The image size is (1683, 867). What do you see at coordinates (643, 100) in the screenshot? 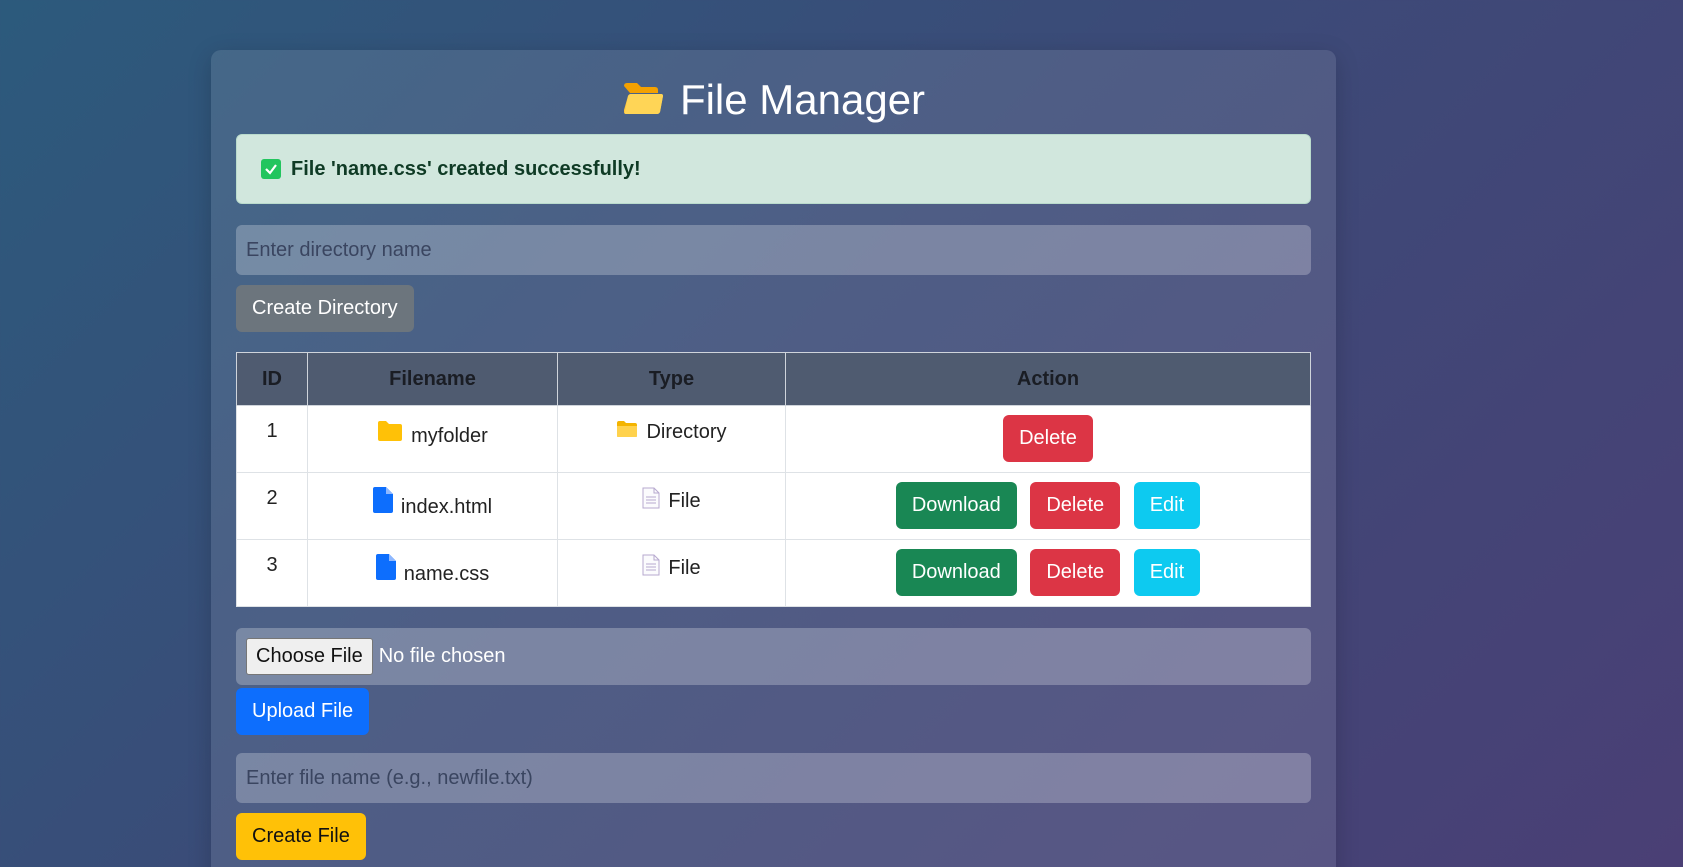
I see `open-folder-icon` at bounding box center [643, 100].